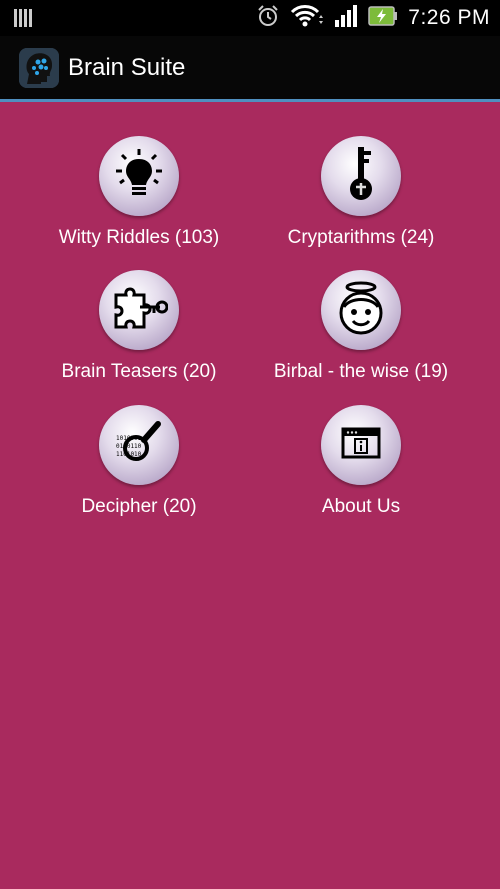  I want to click on angel-face-icon, so click(361, 310).